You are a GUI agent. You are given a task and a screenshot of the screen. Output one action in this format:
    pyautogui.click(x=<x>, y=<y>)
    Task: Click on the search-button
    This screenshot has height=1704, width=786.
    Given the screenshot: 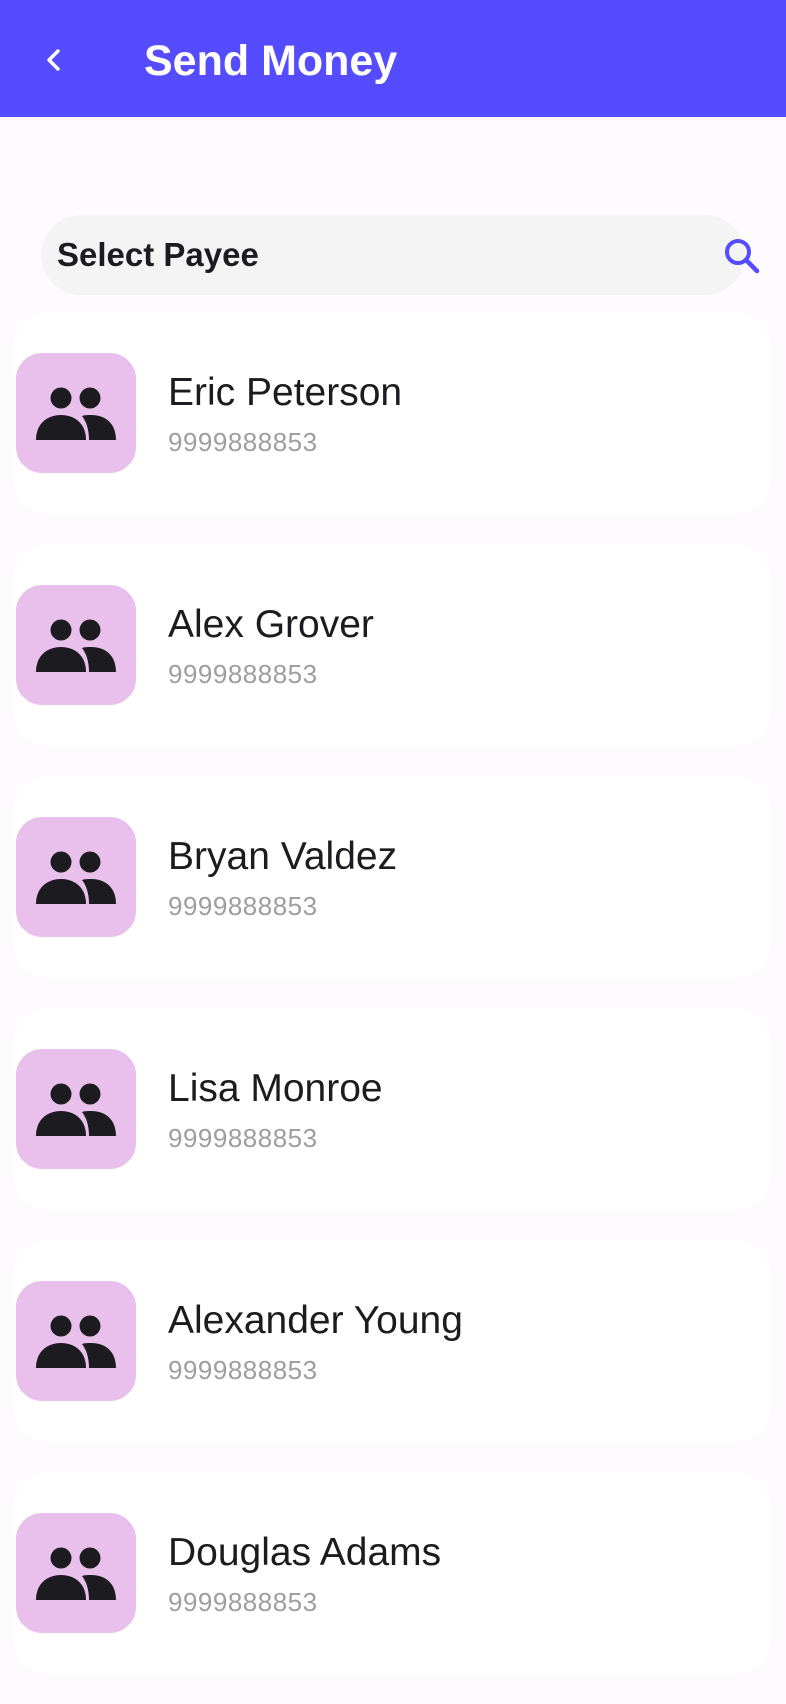 What is the action you would take?
    pyautogui.click(x=742, y=256)
    